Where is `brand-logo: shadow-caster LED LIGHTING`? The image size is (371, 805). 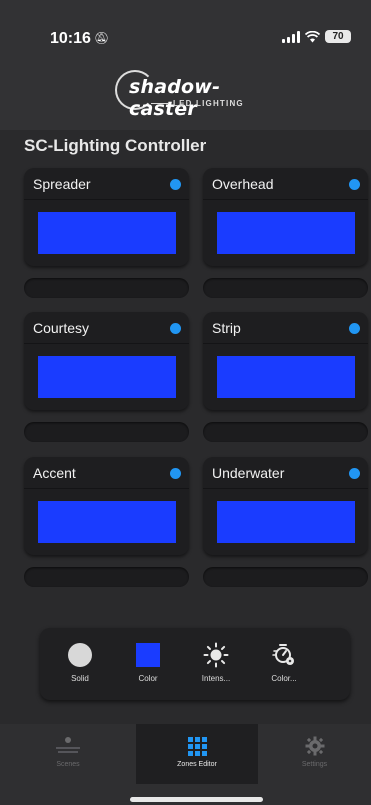
brand-logo: shadow-caster LED LIGHTING is located at coordinates (196, 95).